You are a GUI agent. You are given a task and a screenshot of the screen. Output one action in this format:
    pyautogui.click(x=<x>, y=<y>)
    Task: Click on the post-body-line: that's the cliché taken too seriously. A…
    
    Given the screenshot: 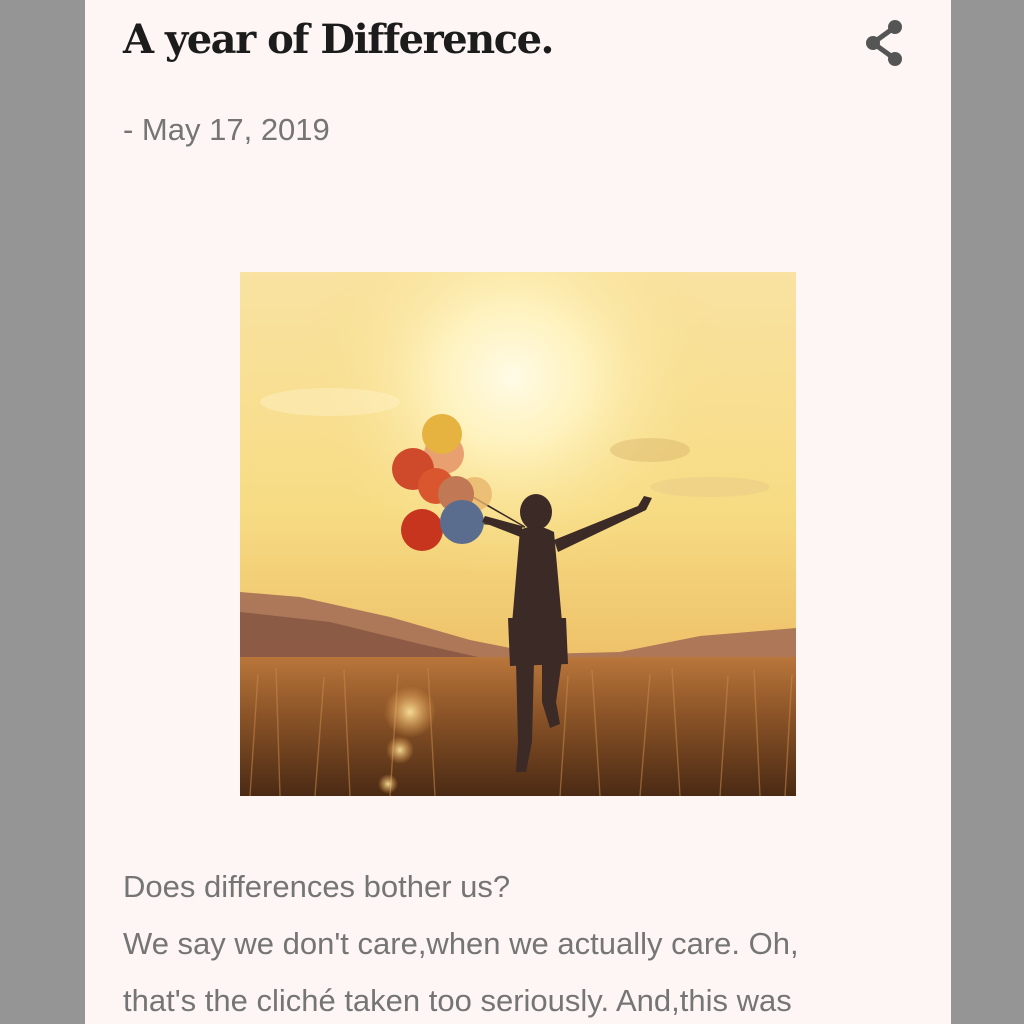 What is the action you would take?
    pyautogui.click(x=457, y=1000)
    